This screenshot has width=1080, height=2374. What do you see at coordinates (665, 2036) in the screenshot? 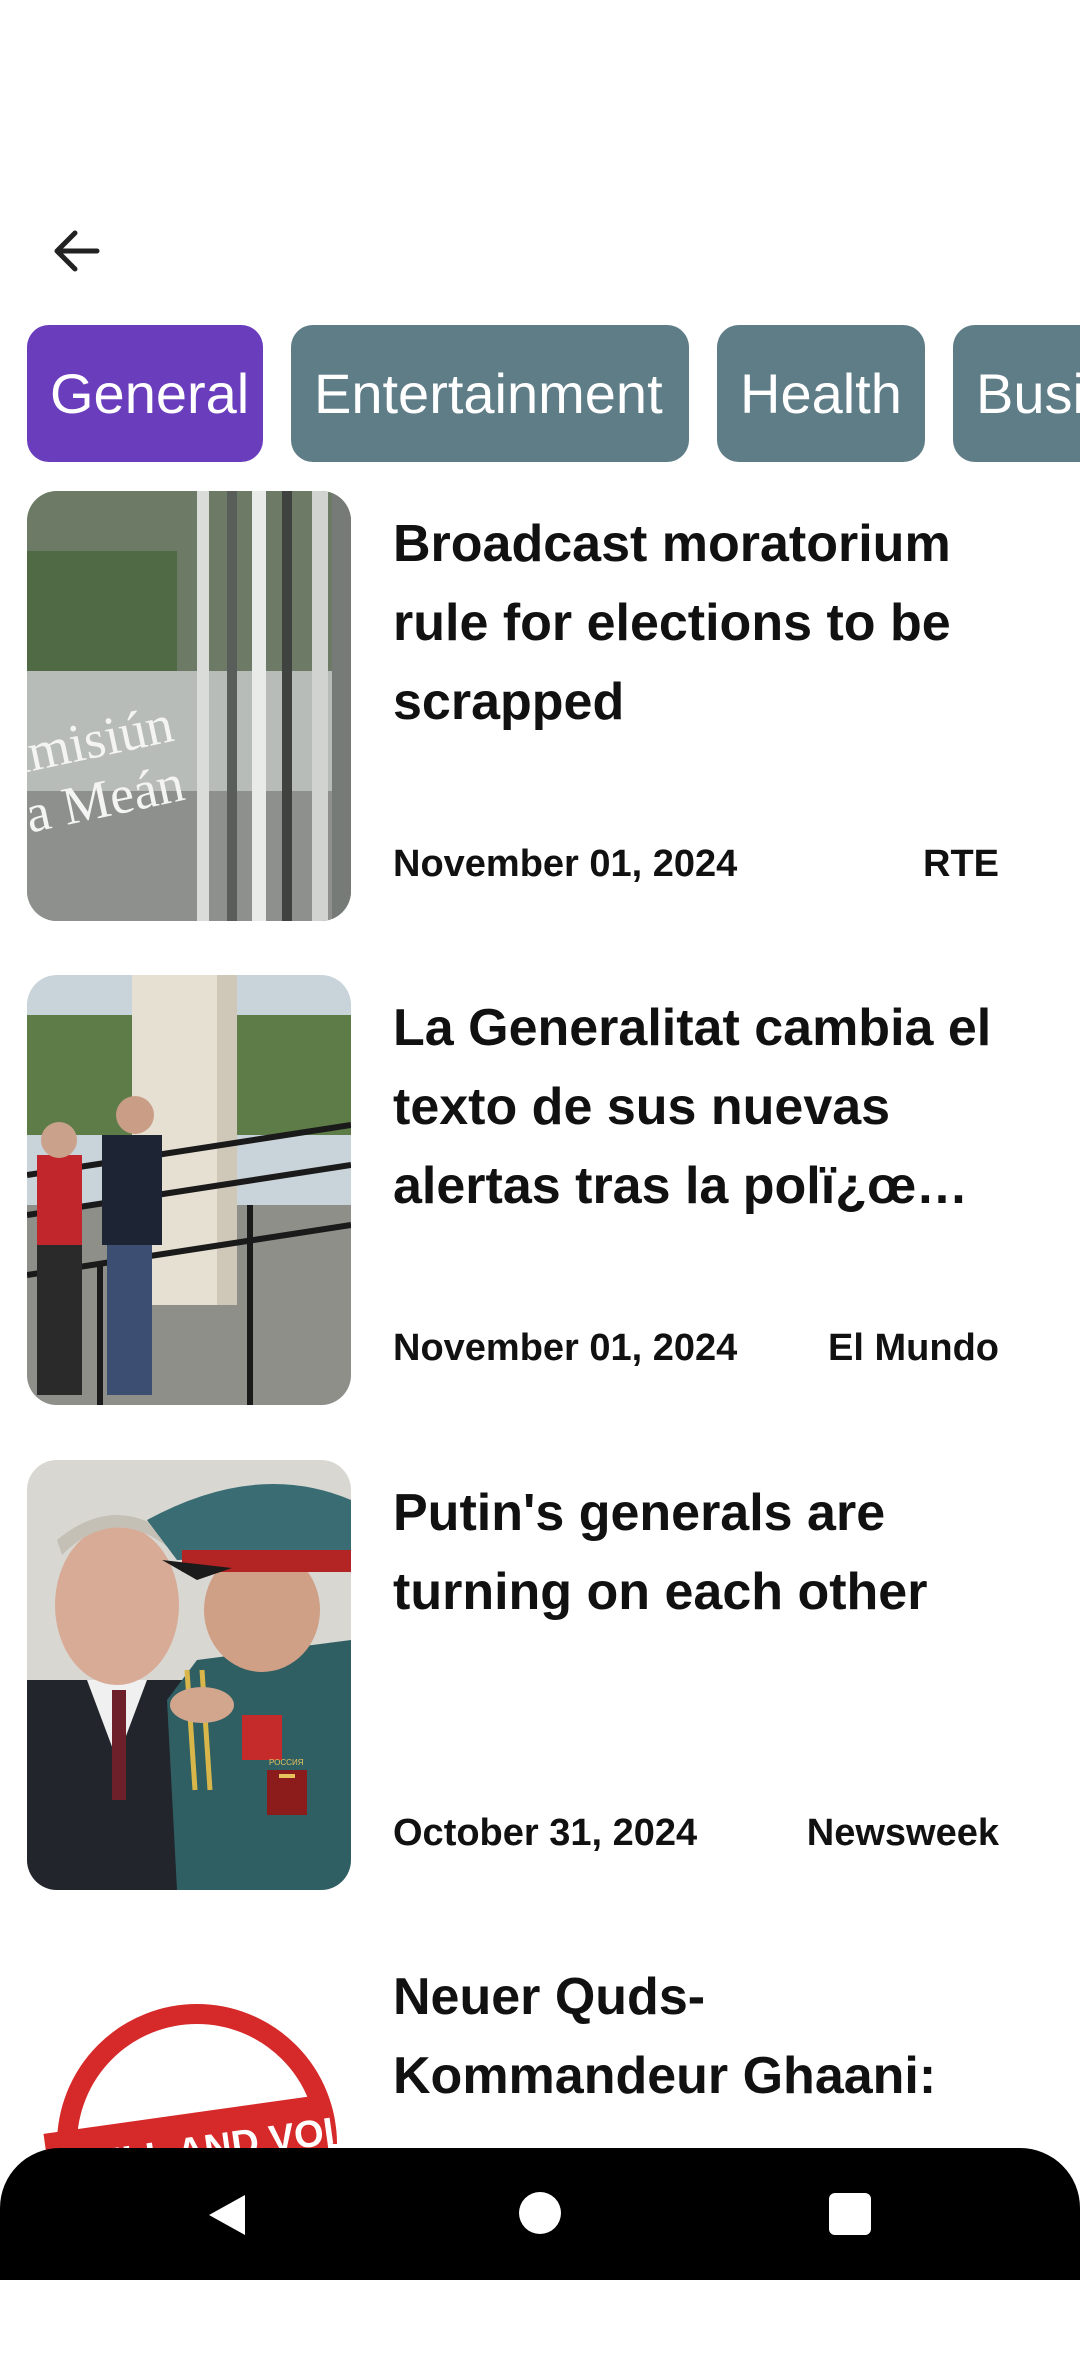
I see `article-title: Neuer Quds-Kommandeur Ghaani:` at bounding box center [665, 2036].